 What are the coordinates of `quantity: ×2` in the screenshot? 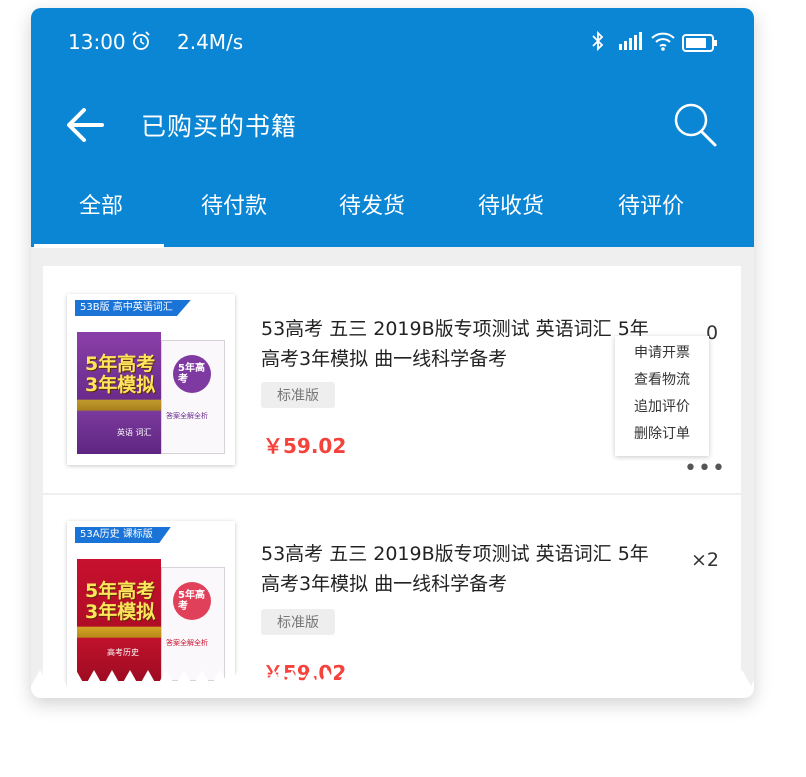 It's located at (705, 560).